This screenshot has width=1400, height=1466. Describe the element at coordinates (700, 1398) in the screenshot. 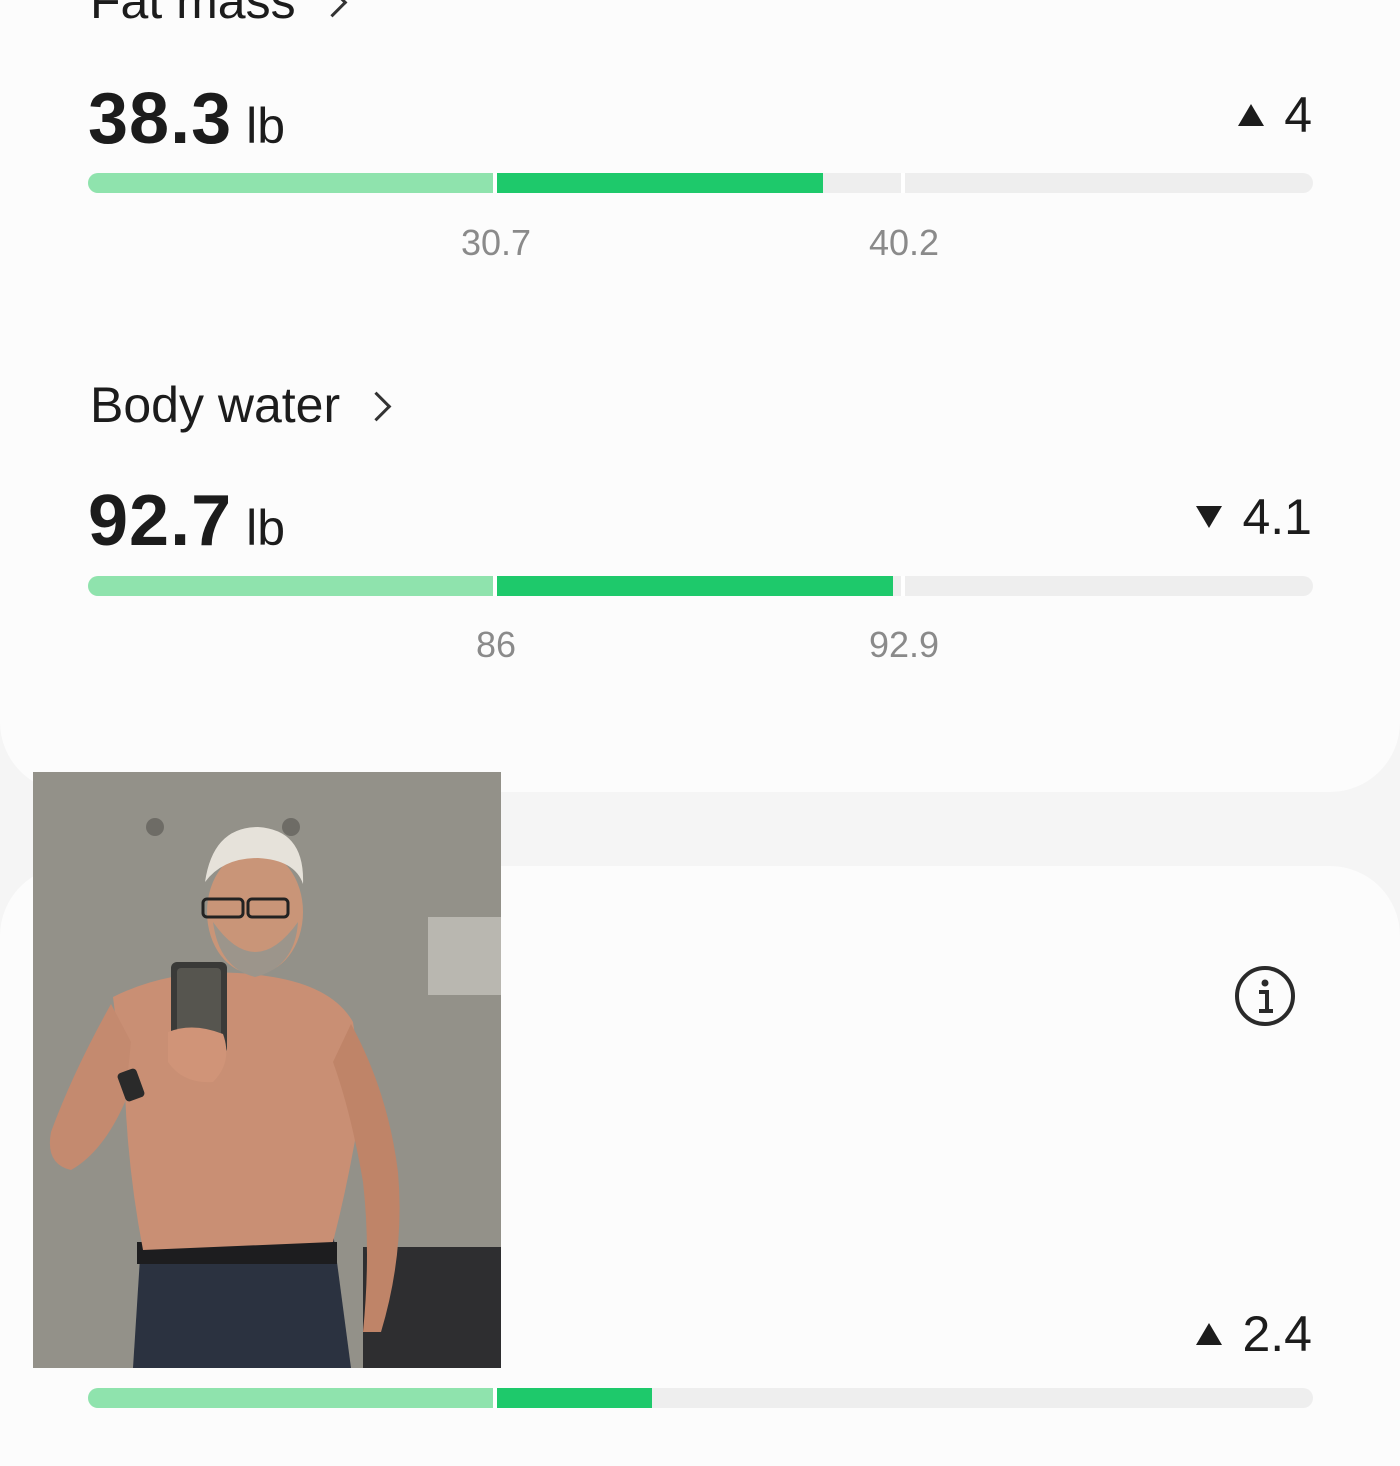

I see `next-metric-bar` at that location.